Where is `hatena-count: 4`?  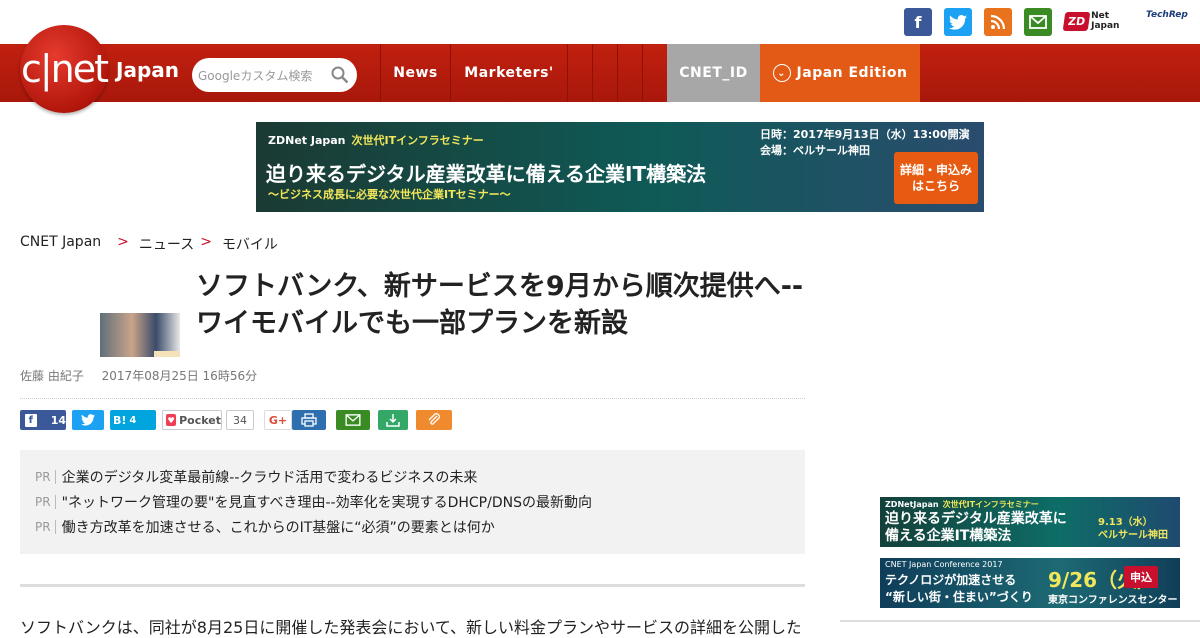 hatena-count: 4 is located at coordinates (133, 420).